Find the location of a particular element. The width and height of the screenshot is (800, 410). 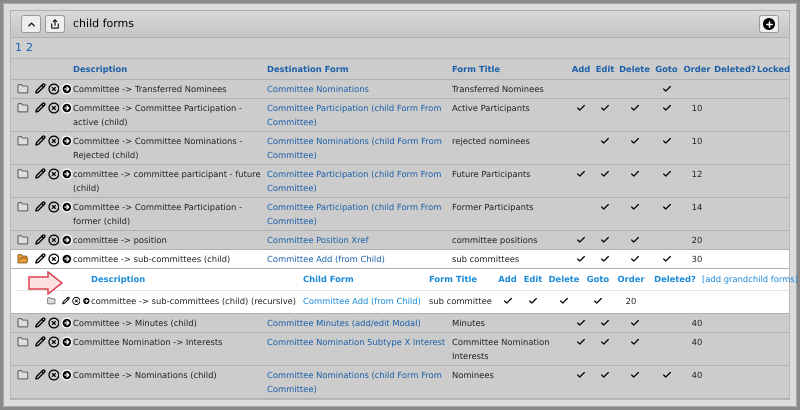

page-link: 1 is located at coordinates (18, 48).